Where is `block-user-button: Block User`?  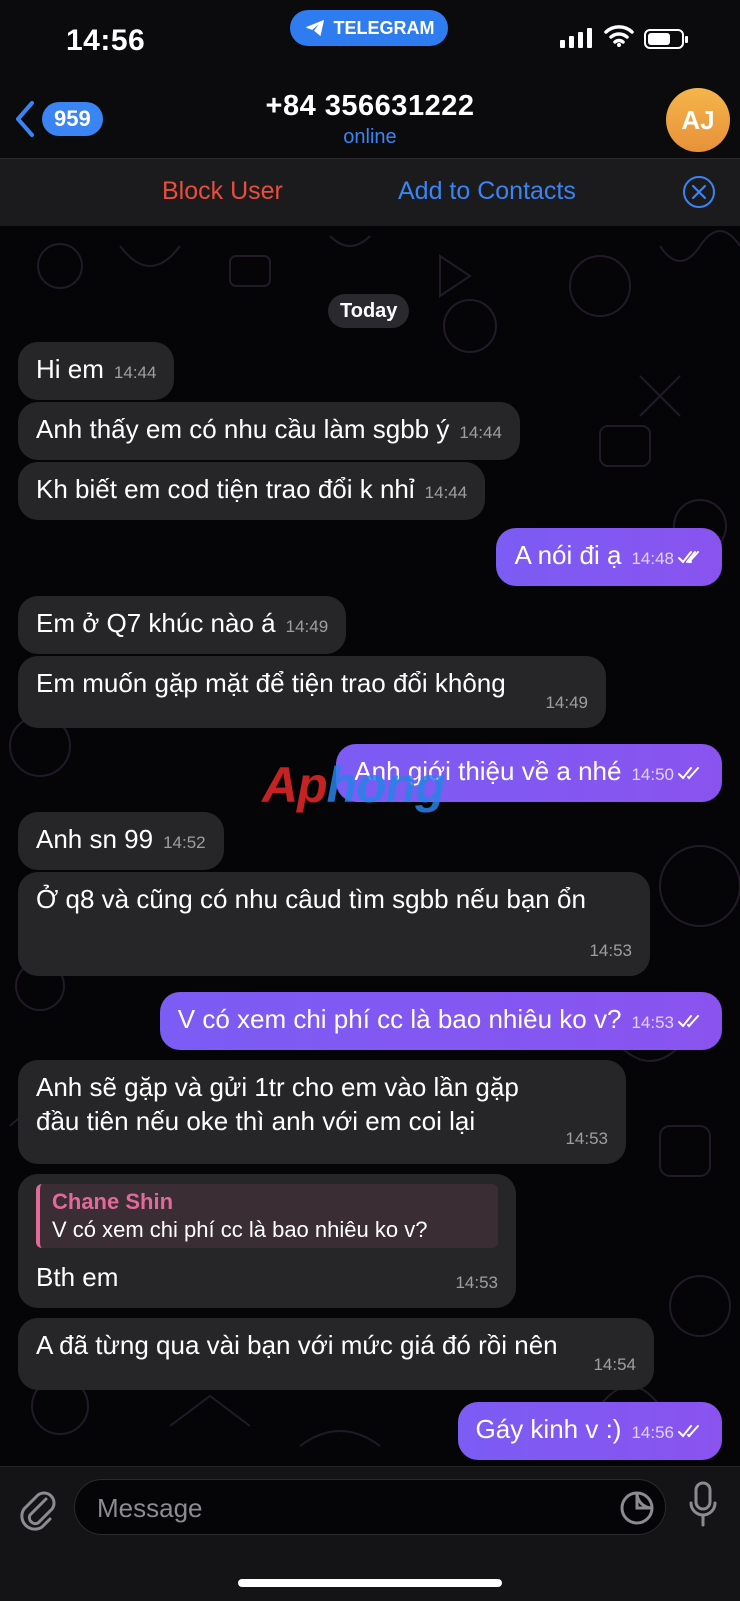
block-user-button: Block User is located at coordinates (222, 191).